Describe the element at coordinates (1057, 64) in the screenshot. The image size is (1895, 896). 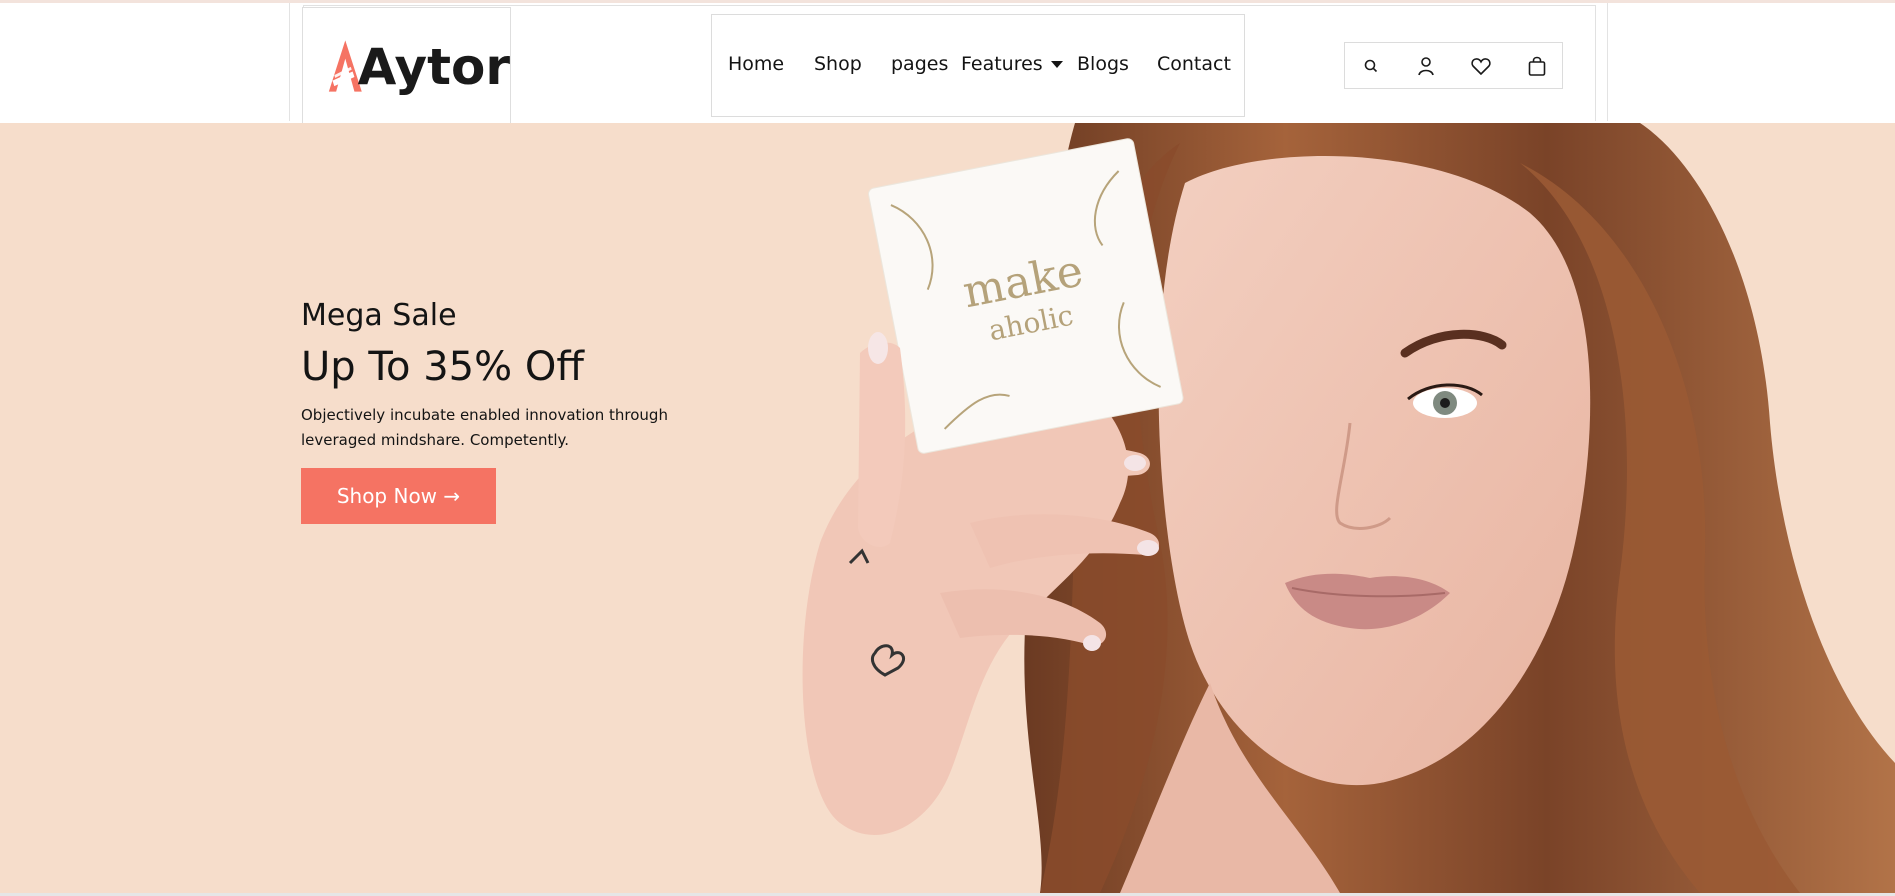
I see `chevron-down-icon` at that location.